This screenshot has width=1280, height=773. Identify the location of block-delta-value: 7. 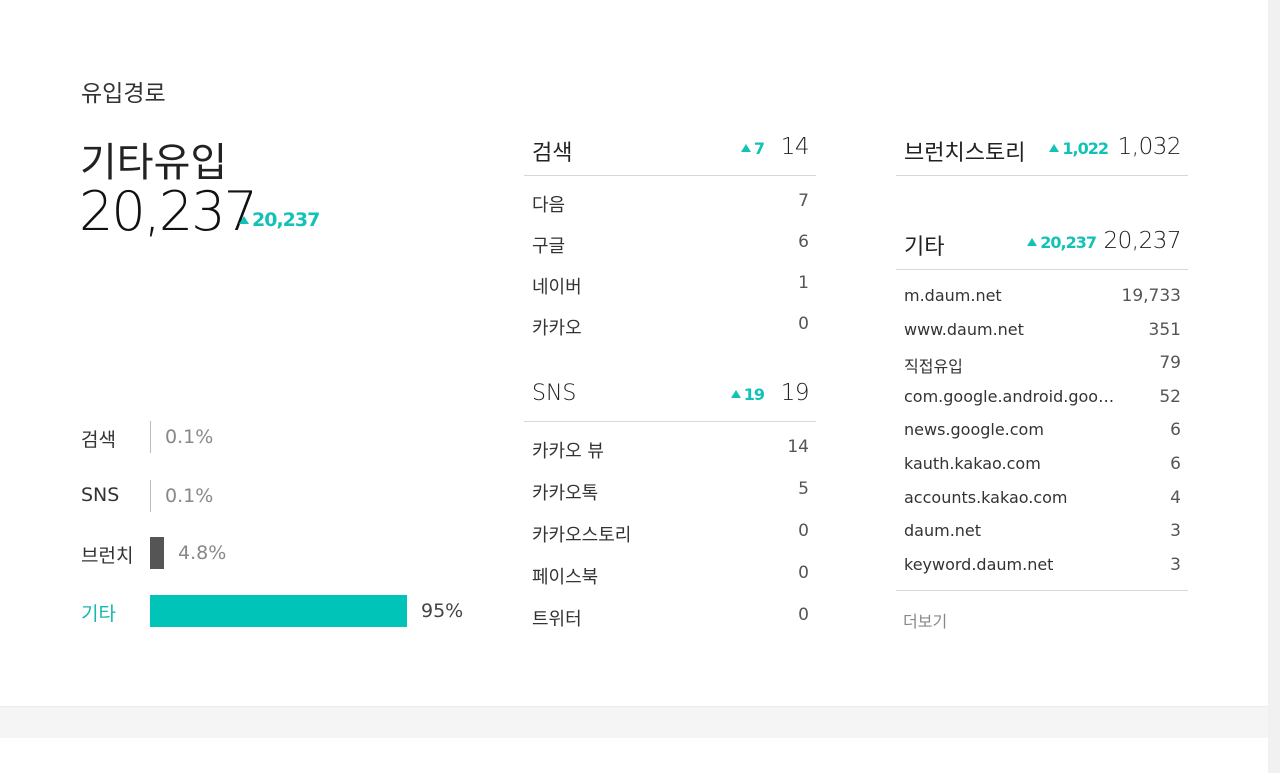
(759, 148).